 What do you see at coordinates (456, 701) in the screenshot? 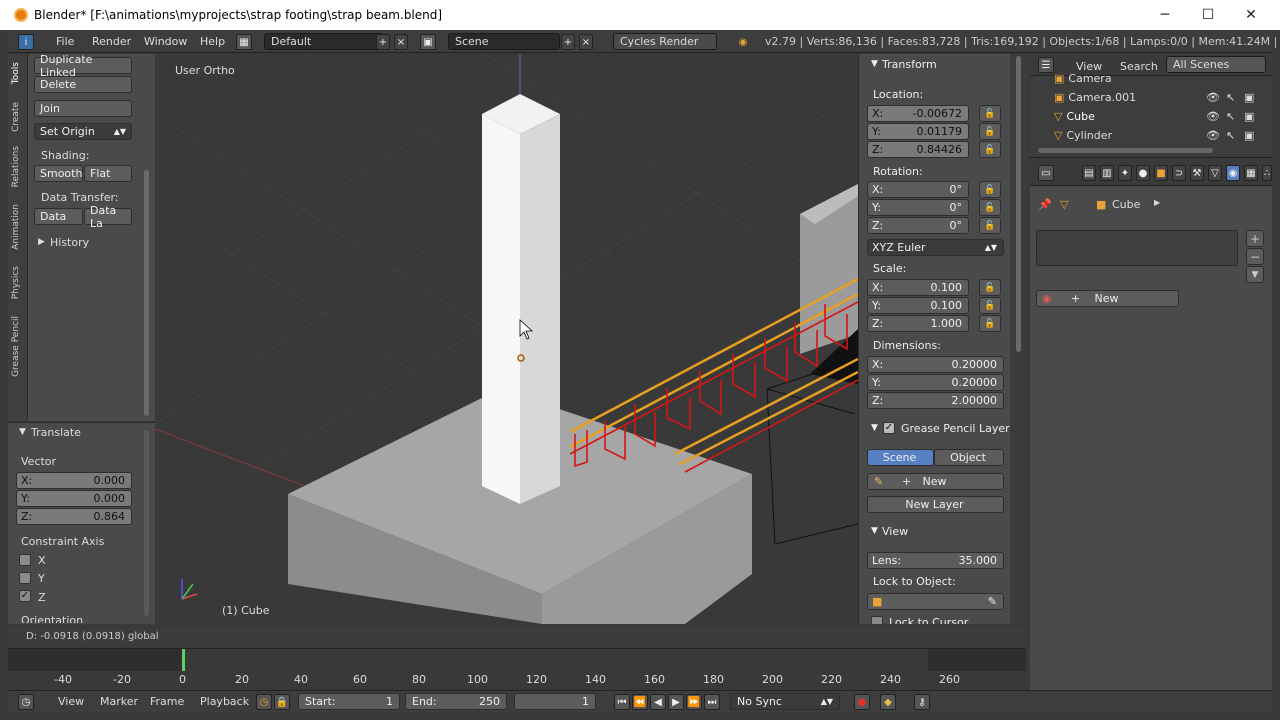
I see `end-frame-field: End: 250` at bounding box center [456, 701].